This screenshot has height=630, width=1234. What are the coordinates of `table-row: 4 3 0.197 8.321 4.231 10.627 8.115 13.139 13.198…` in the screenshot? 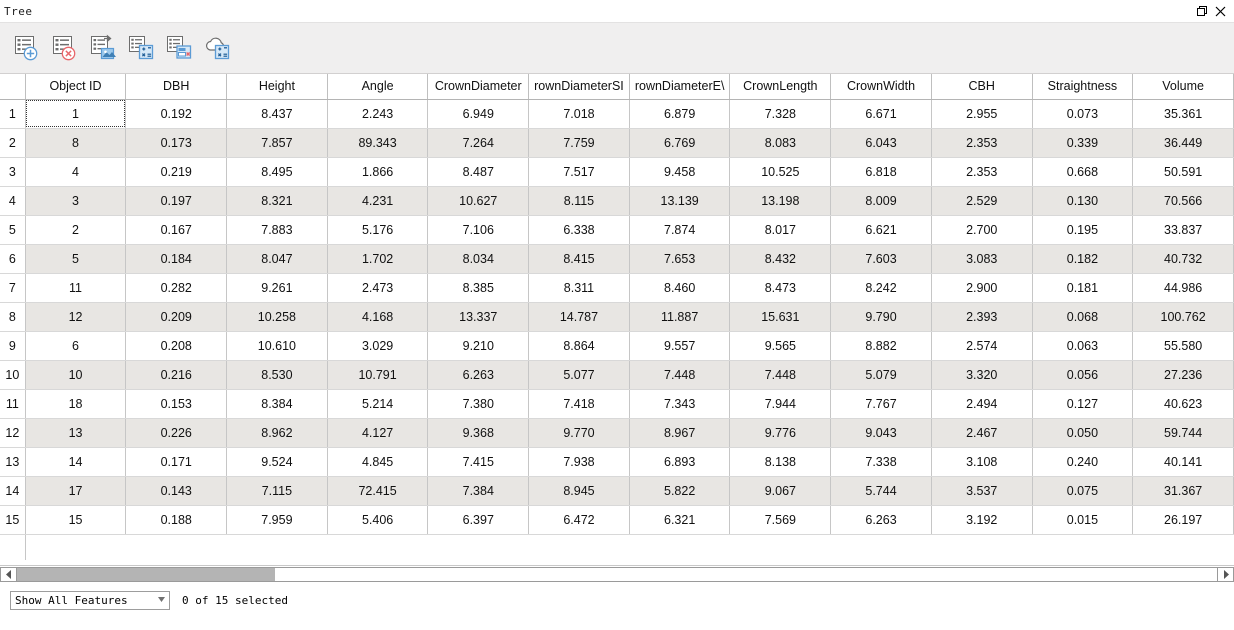 It's located at (617, 201).